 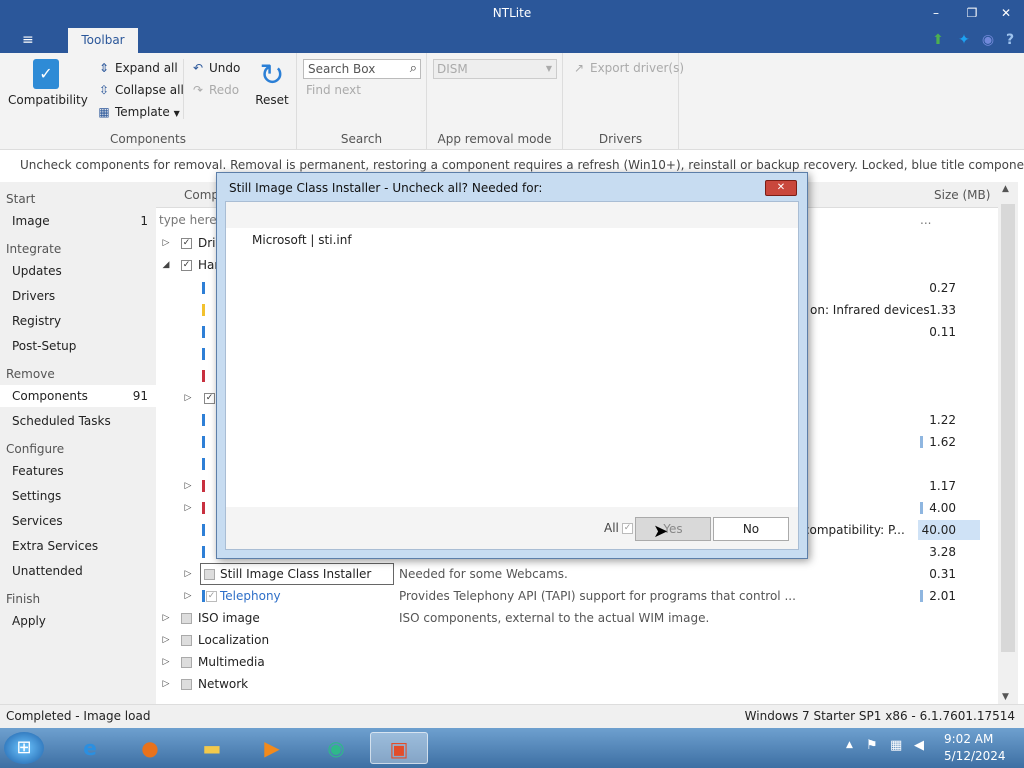 What do you see at coordinates (988, 40) in the screenshot?
I see `discord-icon: ◉` at bounding box center [988, 40].